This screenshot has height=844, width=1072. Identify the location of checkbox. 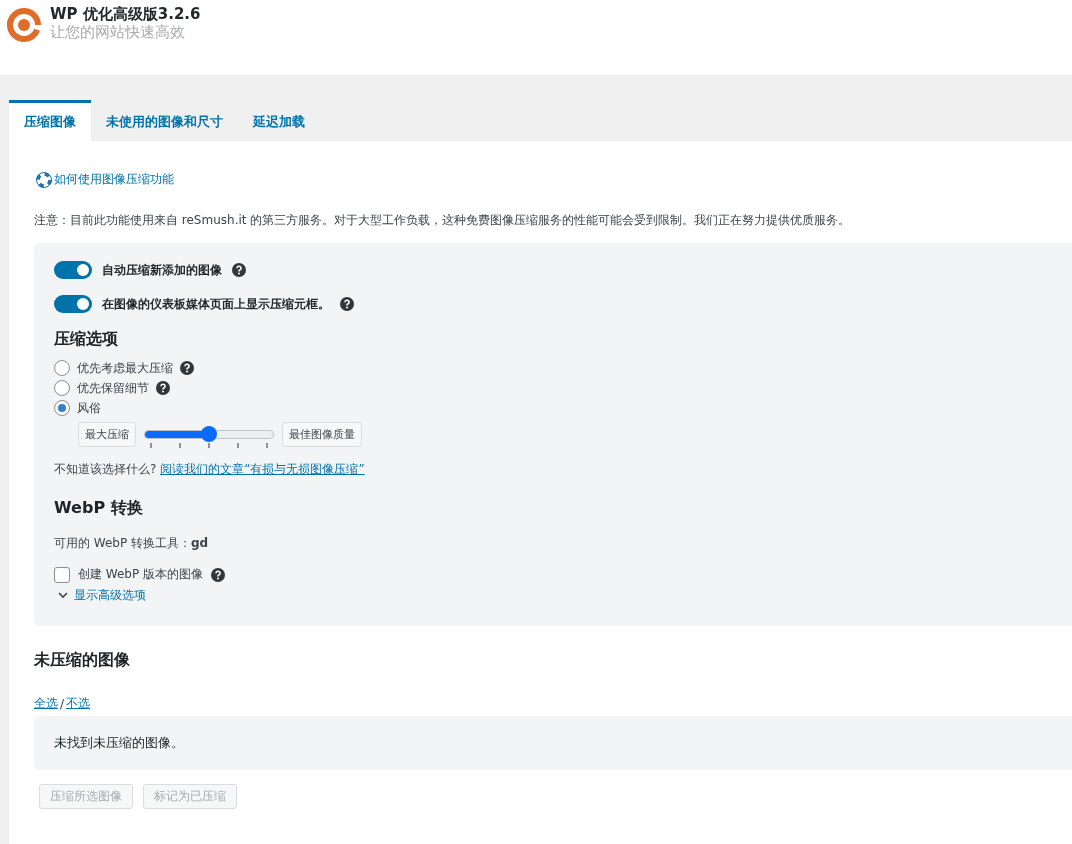
(62, 574).